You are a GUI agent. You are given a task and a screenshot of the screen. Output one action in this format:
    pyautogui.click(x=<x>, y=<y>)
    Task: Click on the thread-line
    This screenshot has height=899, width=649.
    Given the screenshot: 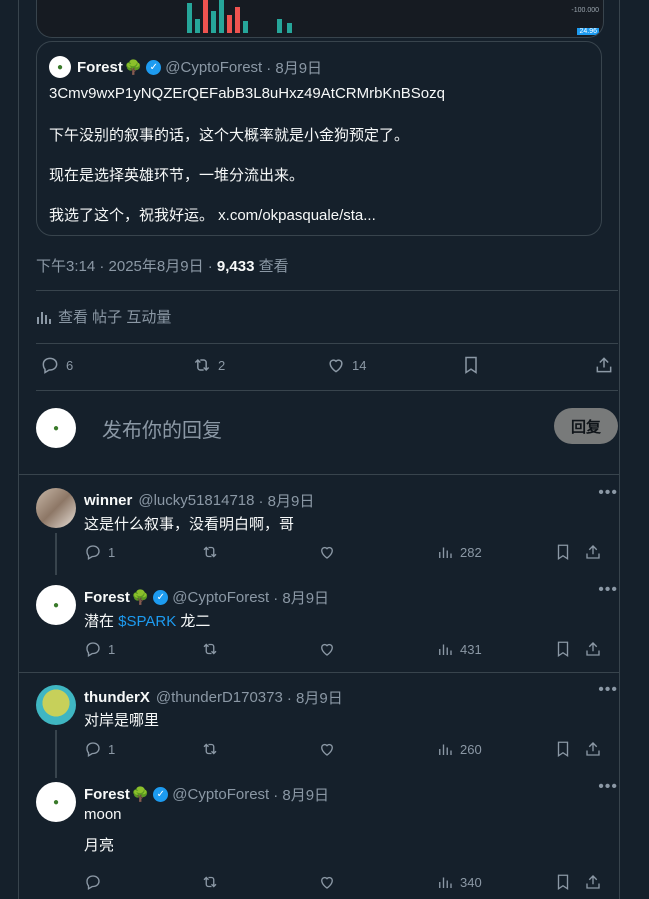 What is the action you would take?
    pyautogui.click(x=56, y=554)
    